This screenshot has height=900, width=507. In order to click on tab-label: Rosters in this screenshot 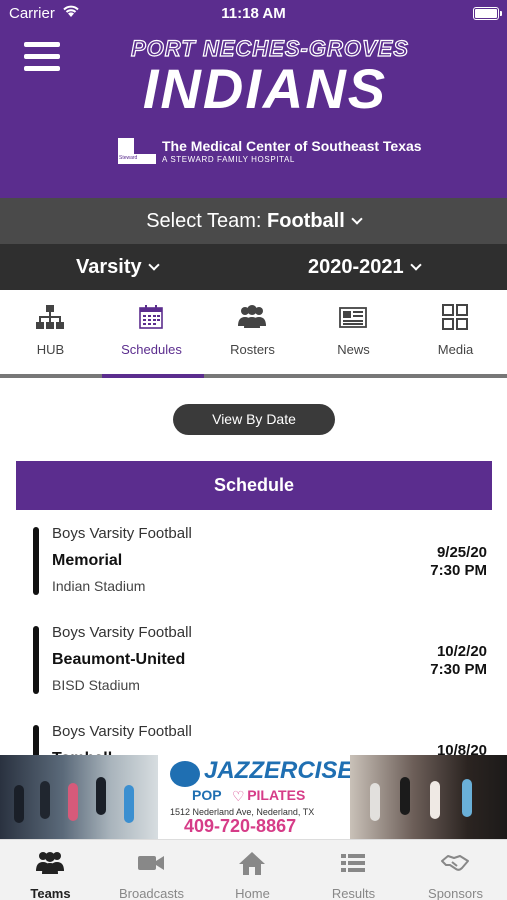, I will do `click(252, 349)`.